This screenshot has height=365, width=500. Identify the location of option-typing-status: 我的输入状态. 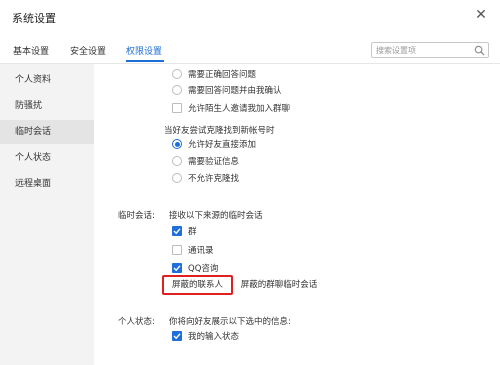
(205, 336).